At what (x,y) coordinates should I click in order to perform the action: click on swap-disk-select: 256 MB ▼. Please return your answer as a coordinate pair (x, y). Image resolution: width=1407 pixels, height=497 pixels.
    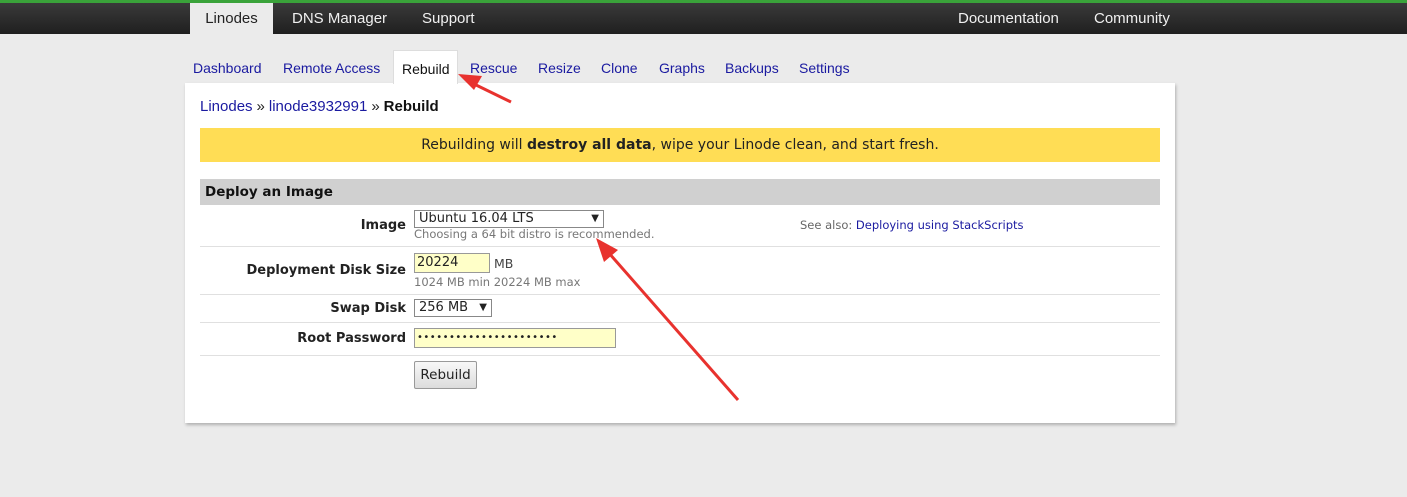
    Looking at the image, I should click on (453, 308).